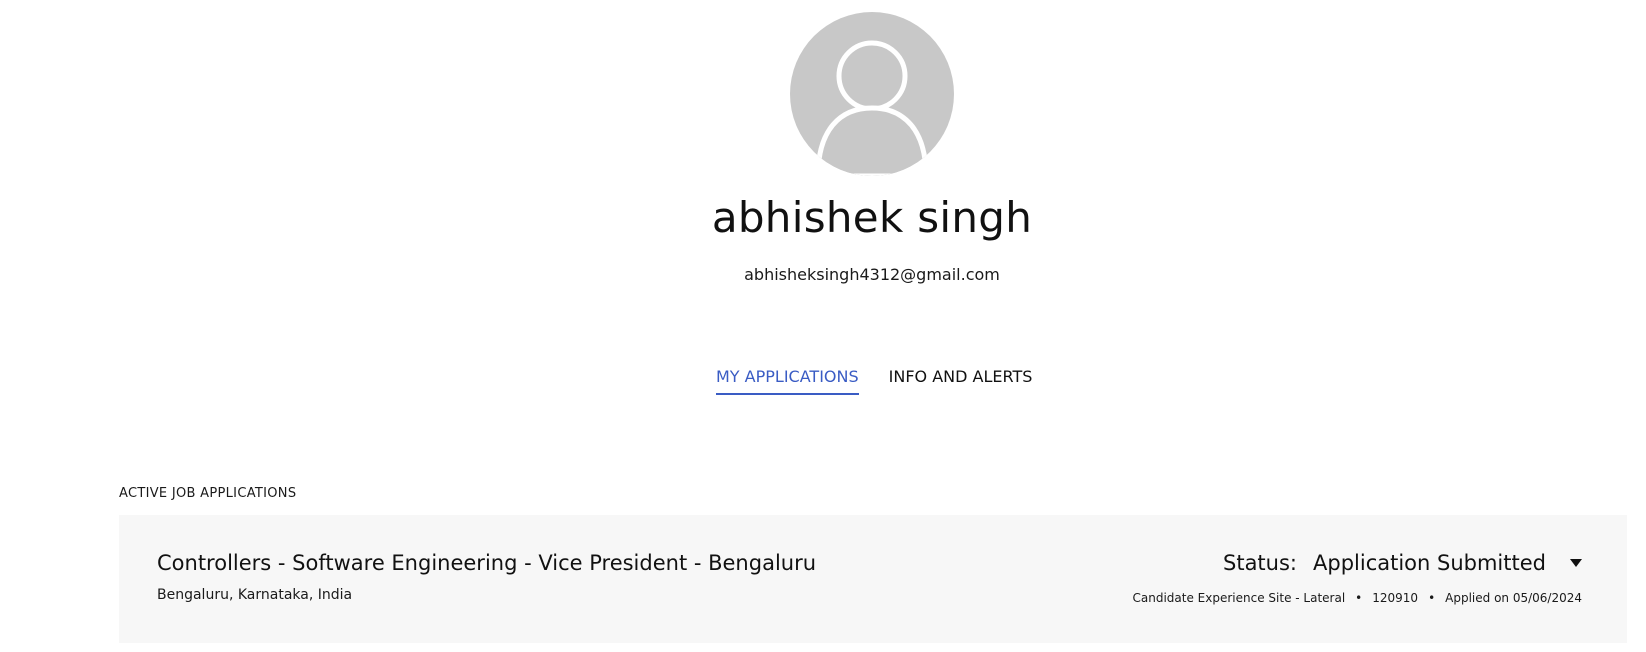 The height and width of the screenshot is (652, 1646). What do you see at coordinates (874, 380) in the screenshot?
I see `tab-bar: MY APPLICATIONS INFO AND ALERTS` at bounding box center [874, 380].